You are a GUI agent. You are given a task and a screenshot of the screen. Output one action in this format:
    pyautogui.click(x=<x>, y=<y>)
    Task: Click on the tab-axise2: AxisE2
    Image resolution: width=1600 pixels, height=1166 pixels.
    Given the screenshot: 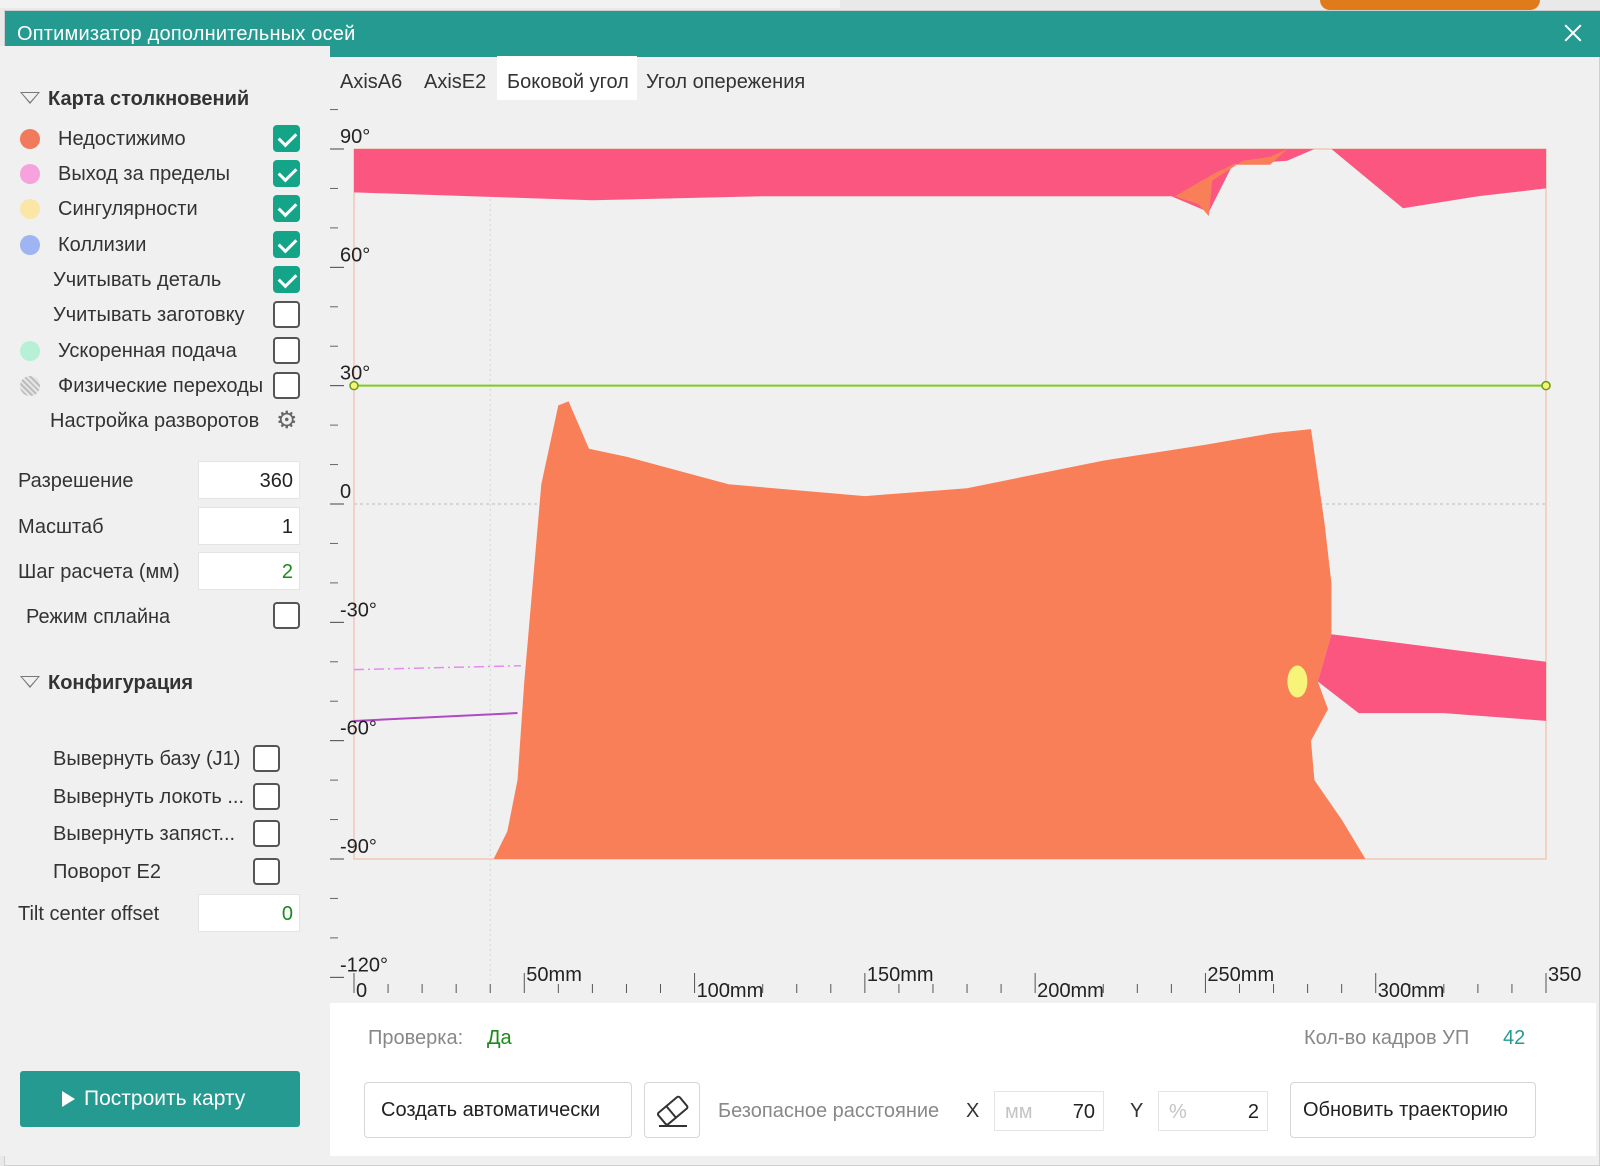 What is the action you would take?
    pyautogui.click(x=455, y=79)
    